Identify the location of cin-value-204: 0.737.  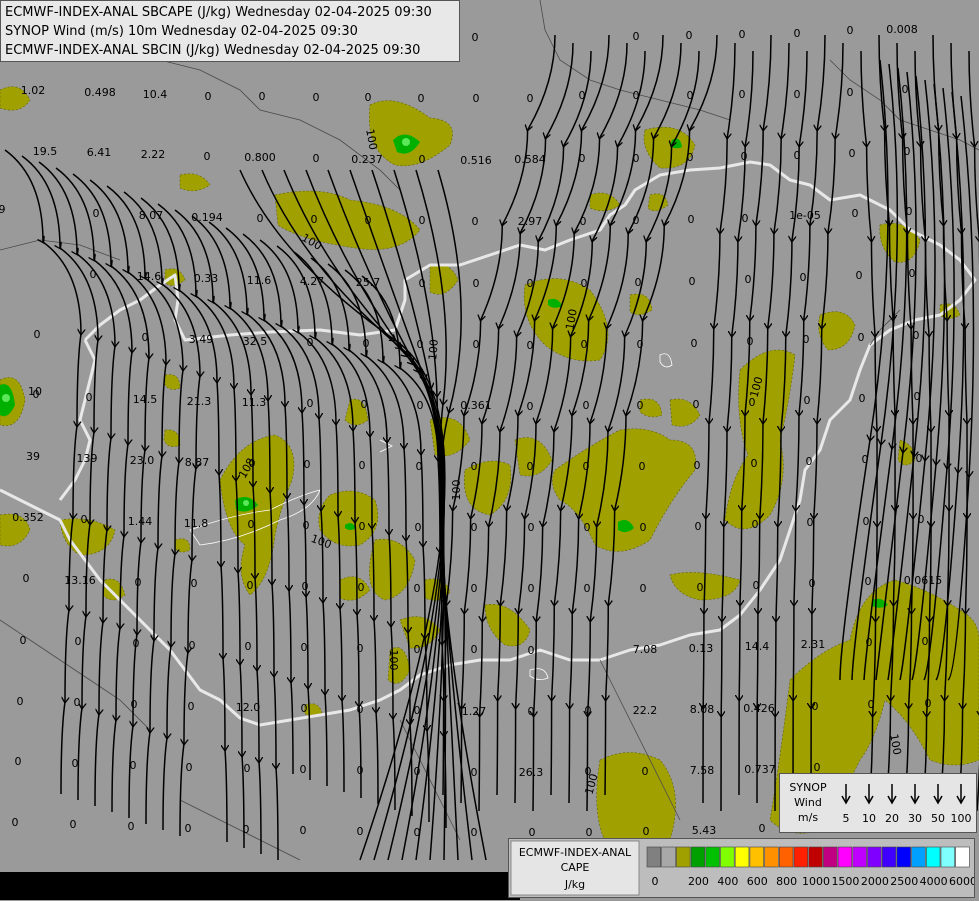
(760, 769).